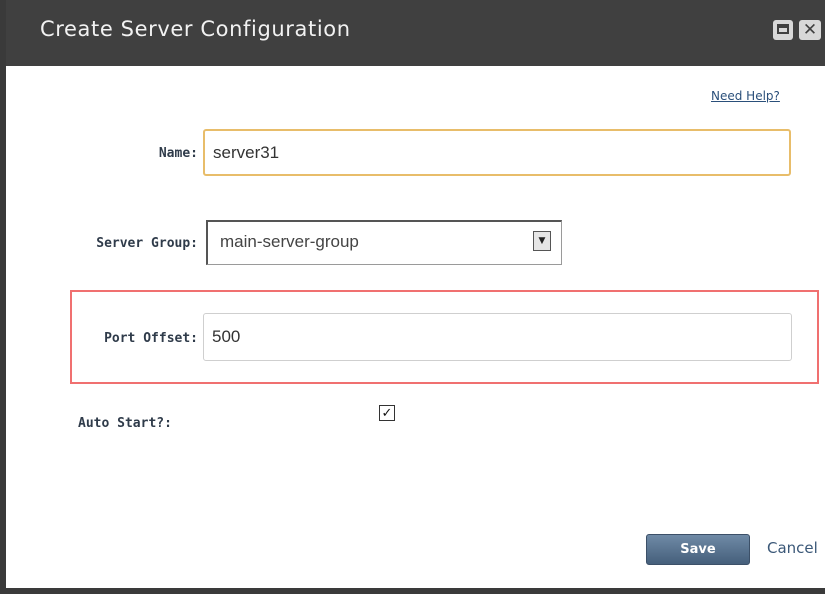  Describe the element at coordinates (147, 243) in the screenshot. I see `server-group-label: Server Group:` at that location.